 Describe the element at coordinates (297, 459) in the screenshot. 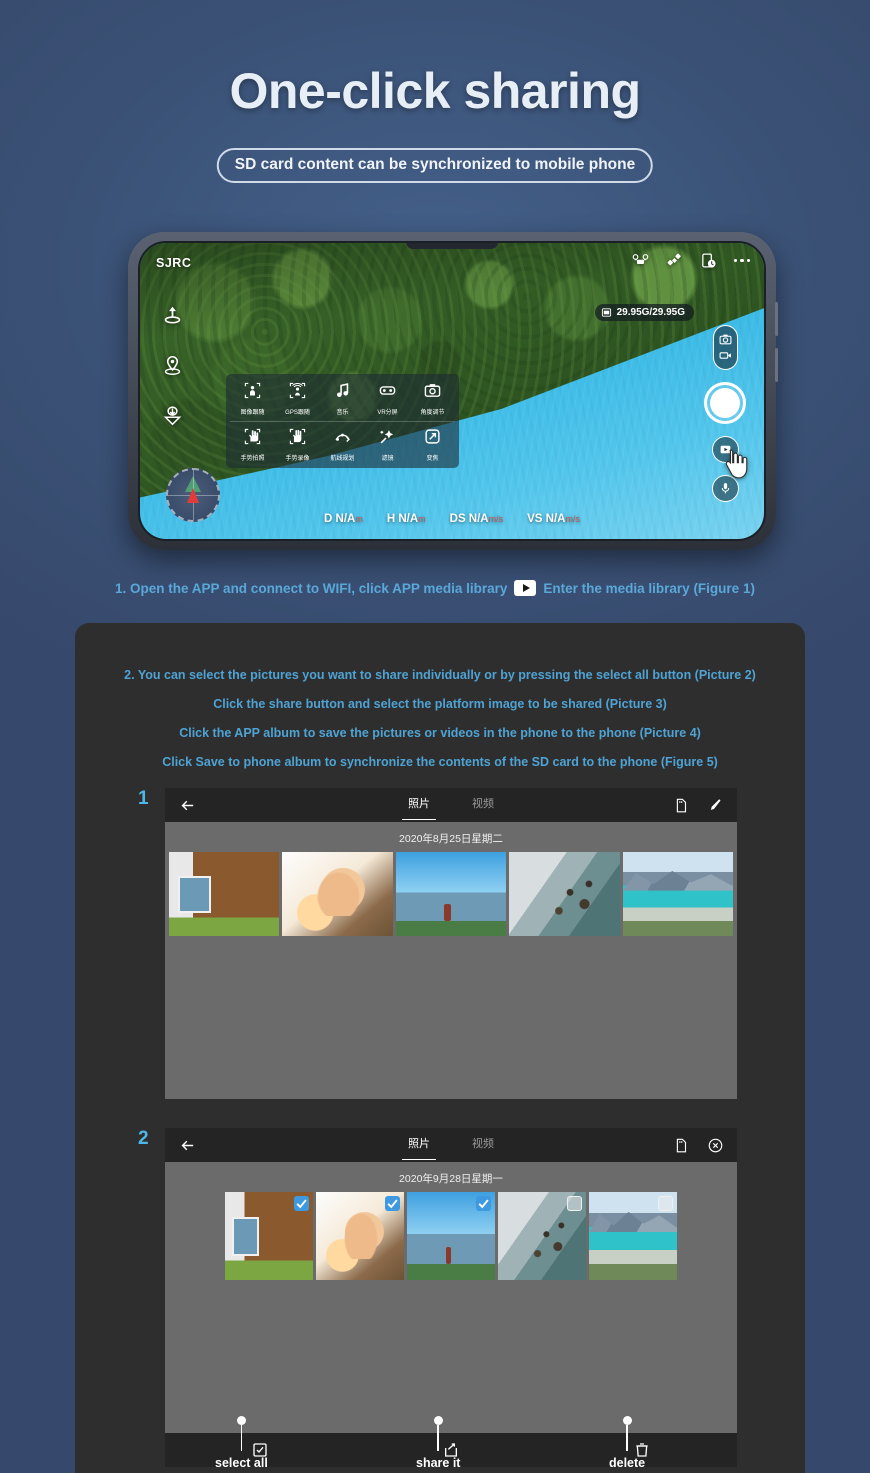

I see `menu-item-label: 手势录像` at that location.